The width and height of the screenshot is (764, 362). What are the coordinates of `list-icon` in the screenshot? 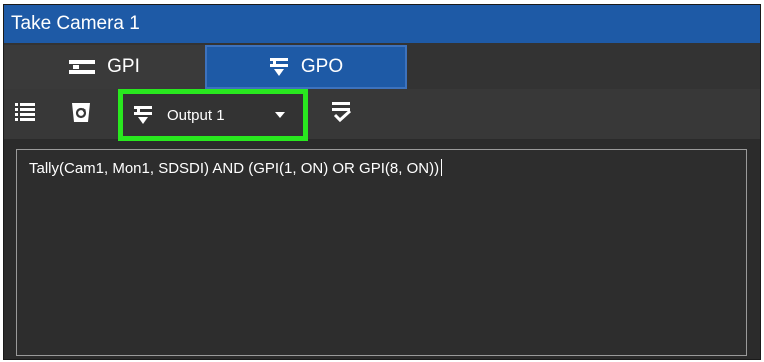 It's located at (25, 114).